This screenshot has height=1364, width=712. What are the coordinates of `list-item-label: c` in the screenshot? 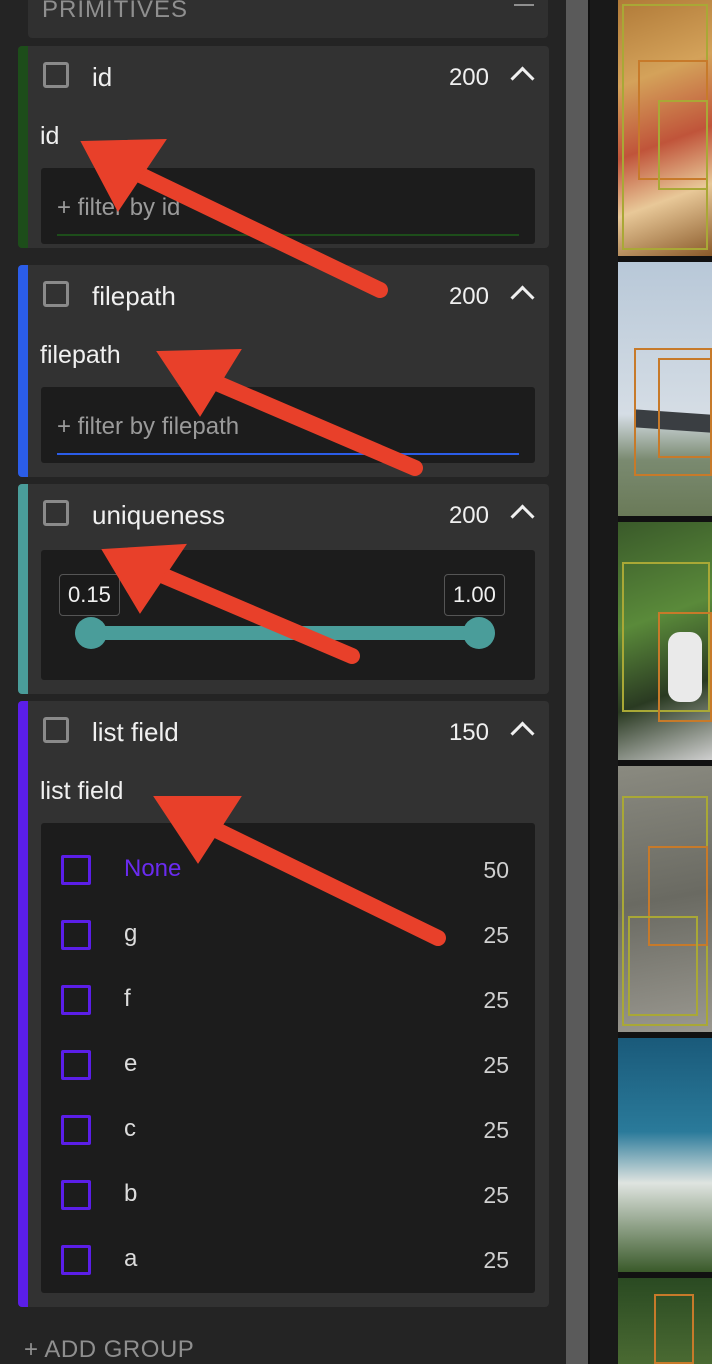 It's located at (130, 1128).